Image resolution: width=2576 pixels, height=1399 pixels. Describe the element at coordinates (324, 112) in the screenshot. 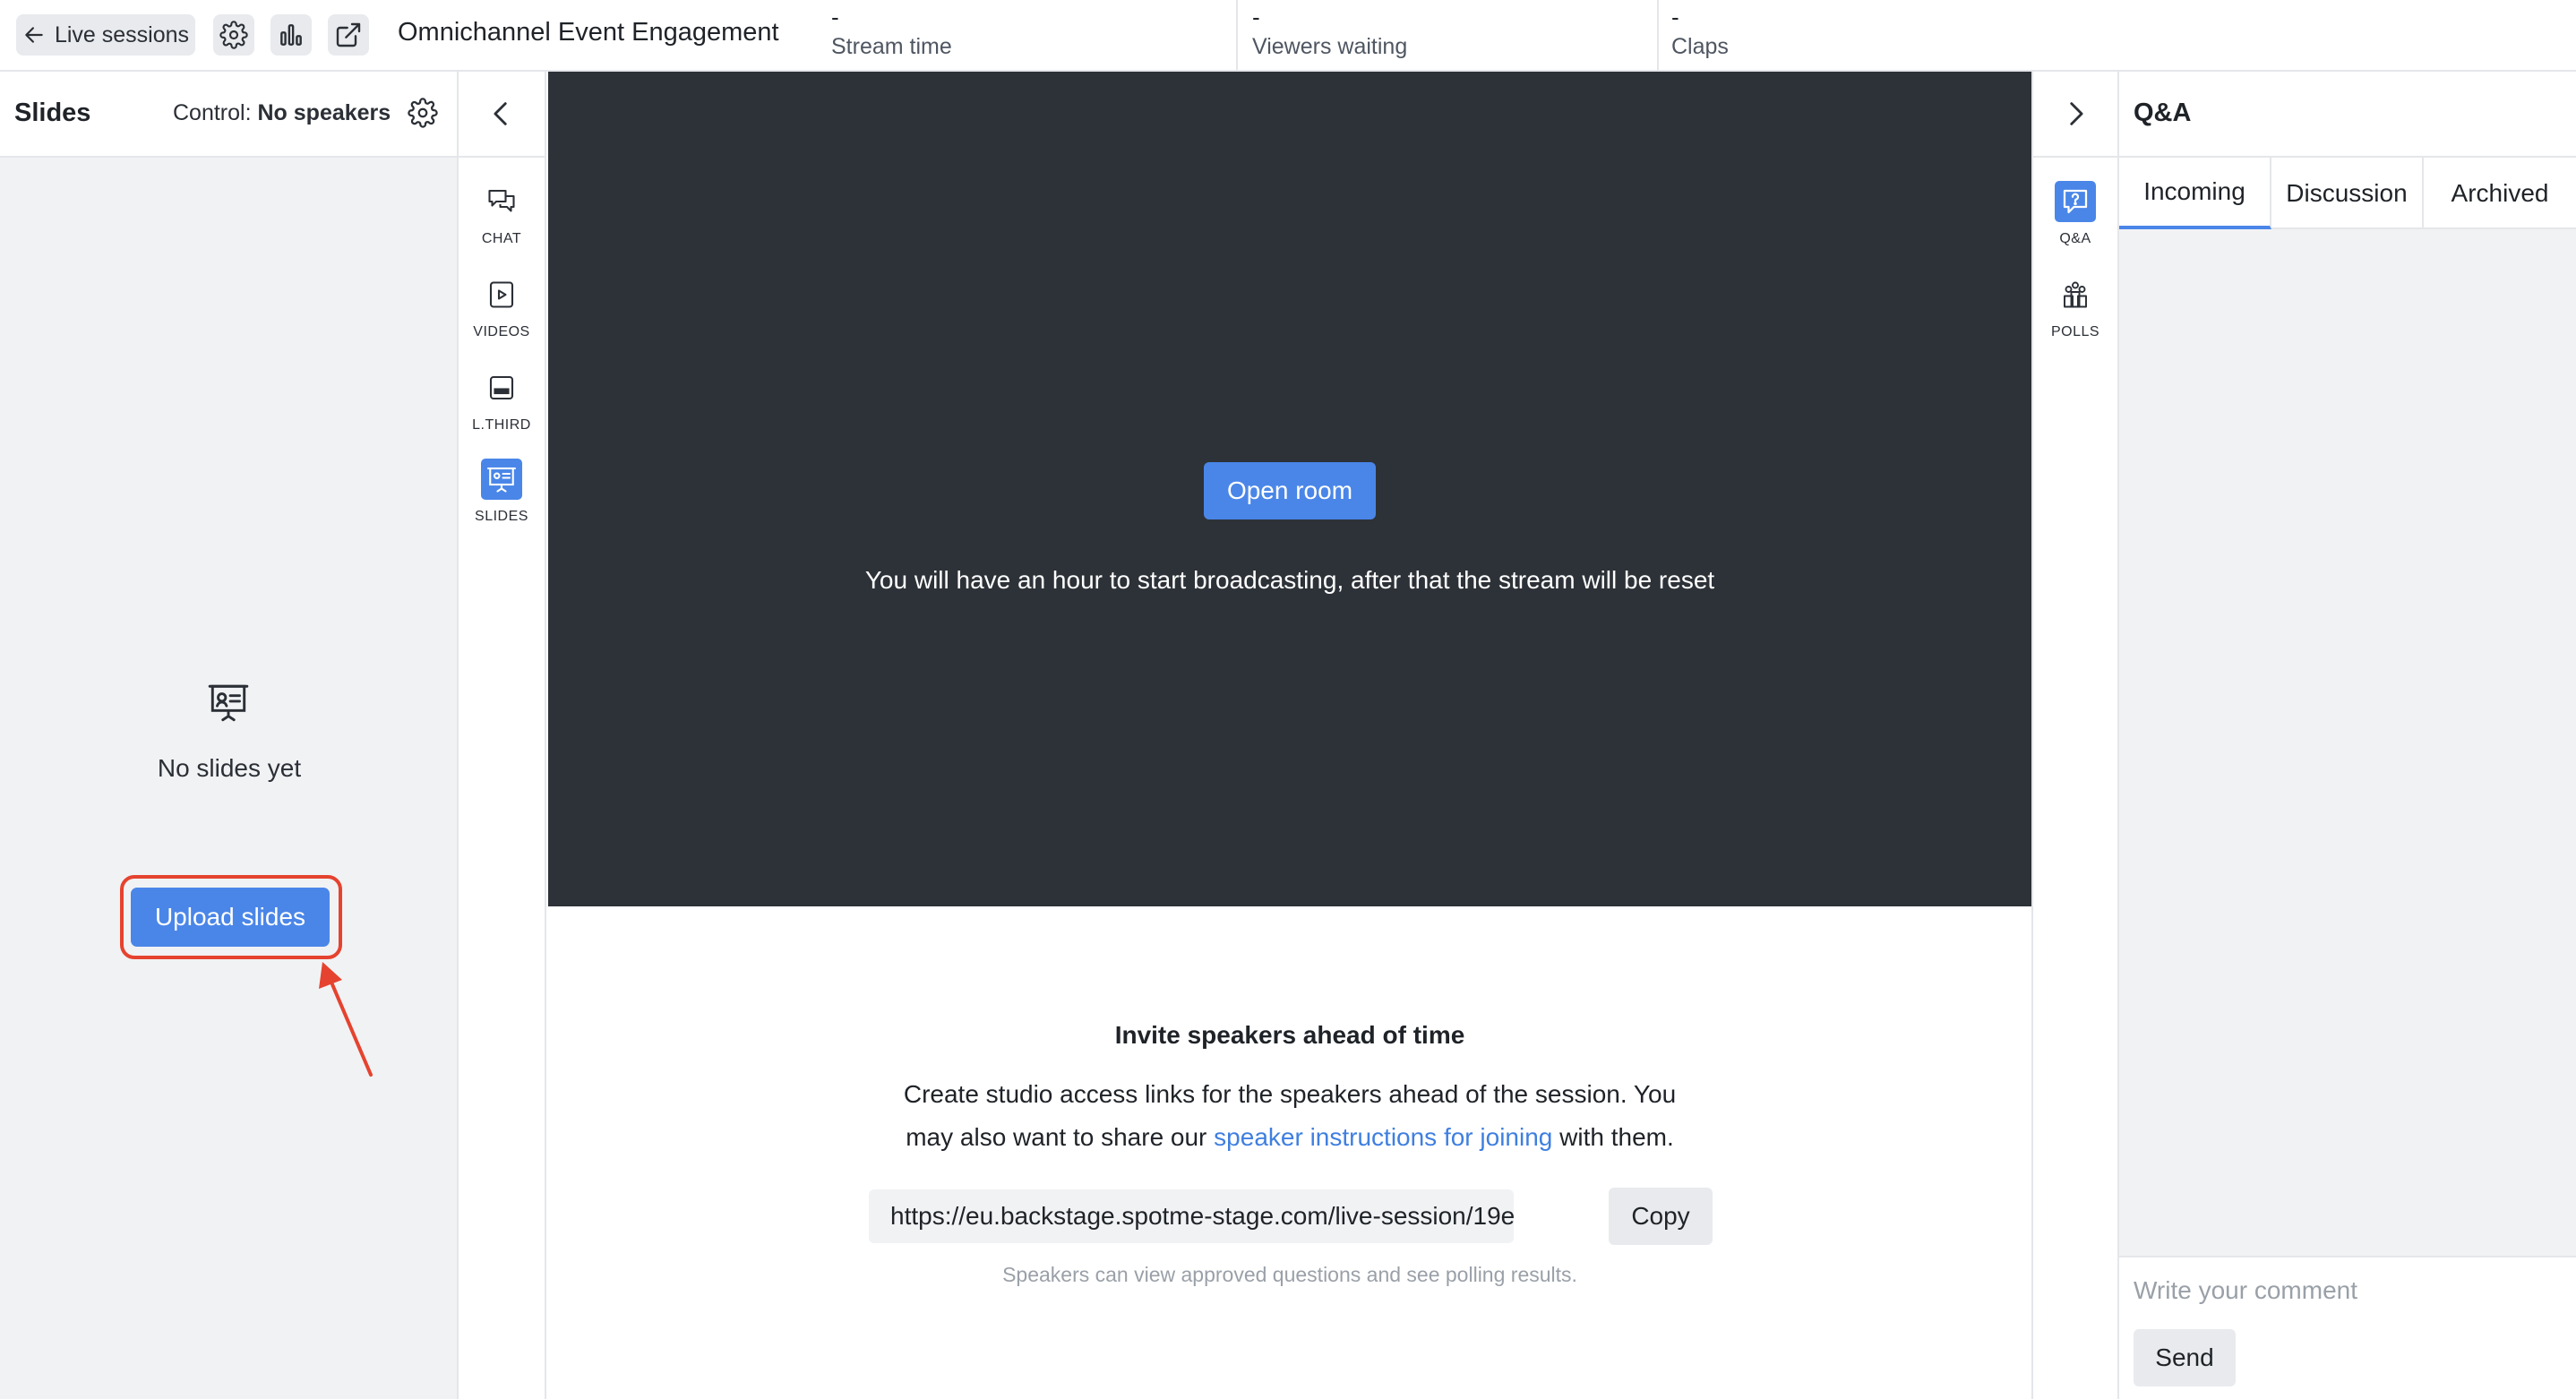

I see `control-value: No speakers` at that location.